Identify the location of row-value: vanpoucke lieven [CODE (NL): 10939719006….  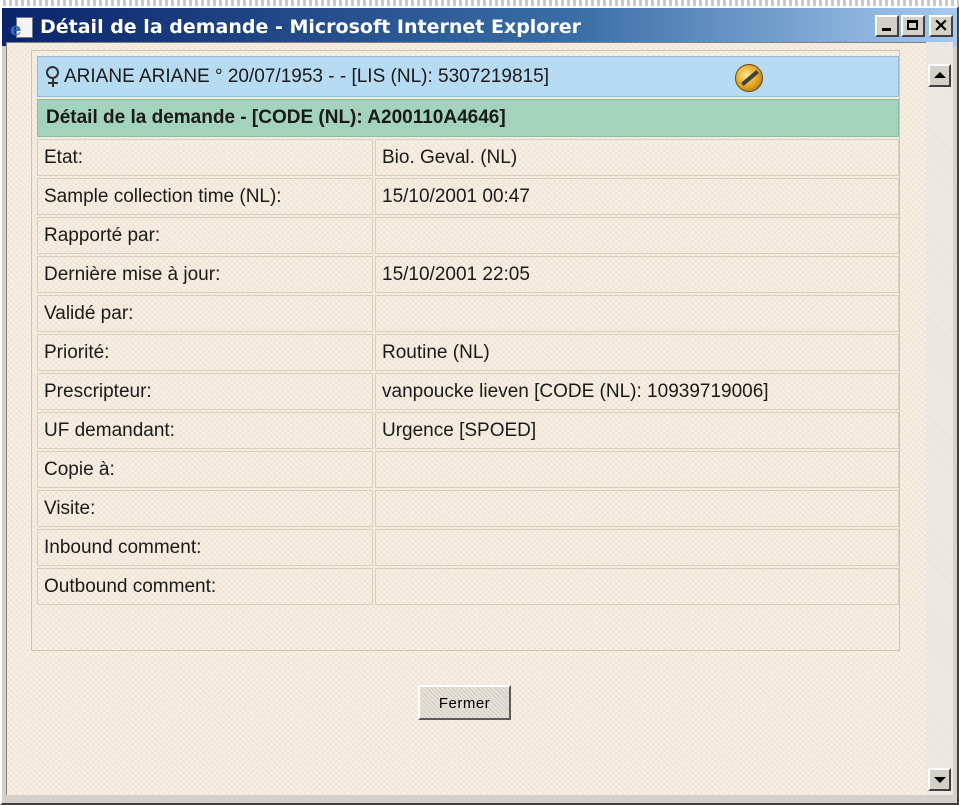
(637, 391).